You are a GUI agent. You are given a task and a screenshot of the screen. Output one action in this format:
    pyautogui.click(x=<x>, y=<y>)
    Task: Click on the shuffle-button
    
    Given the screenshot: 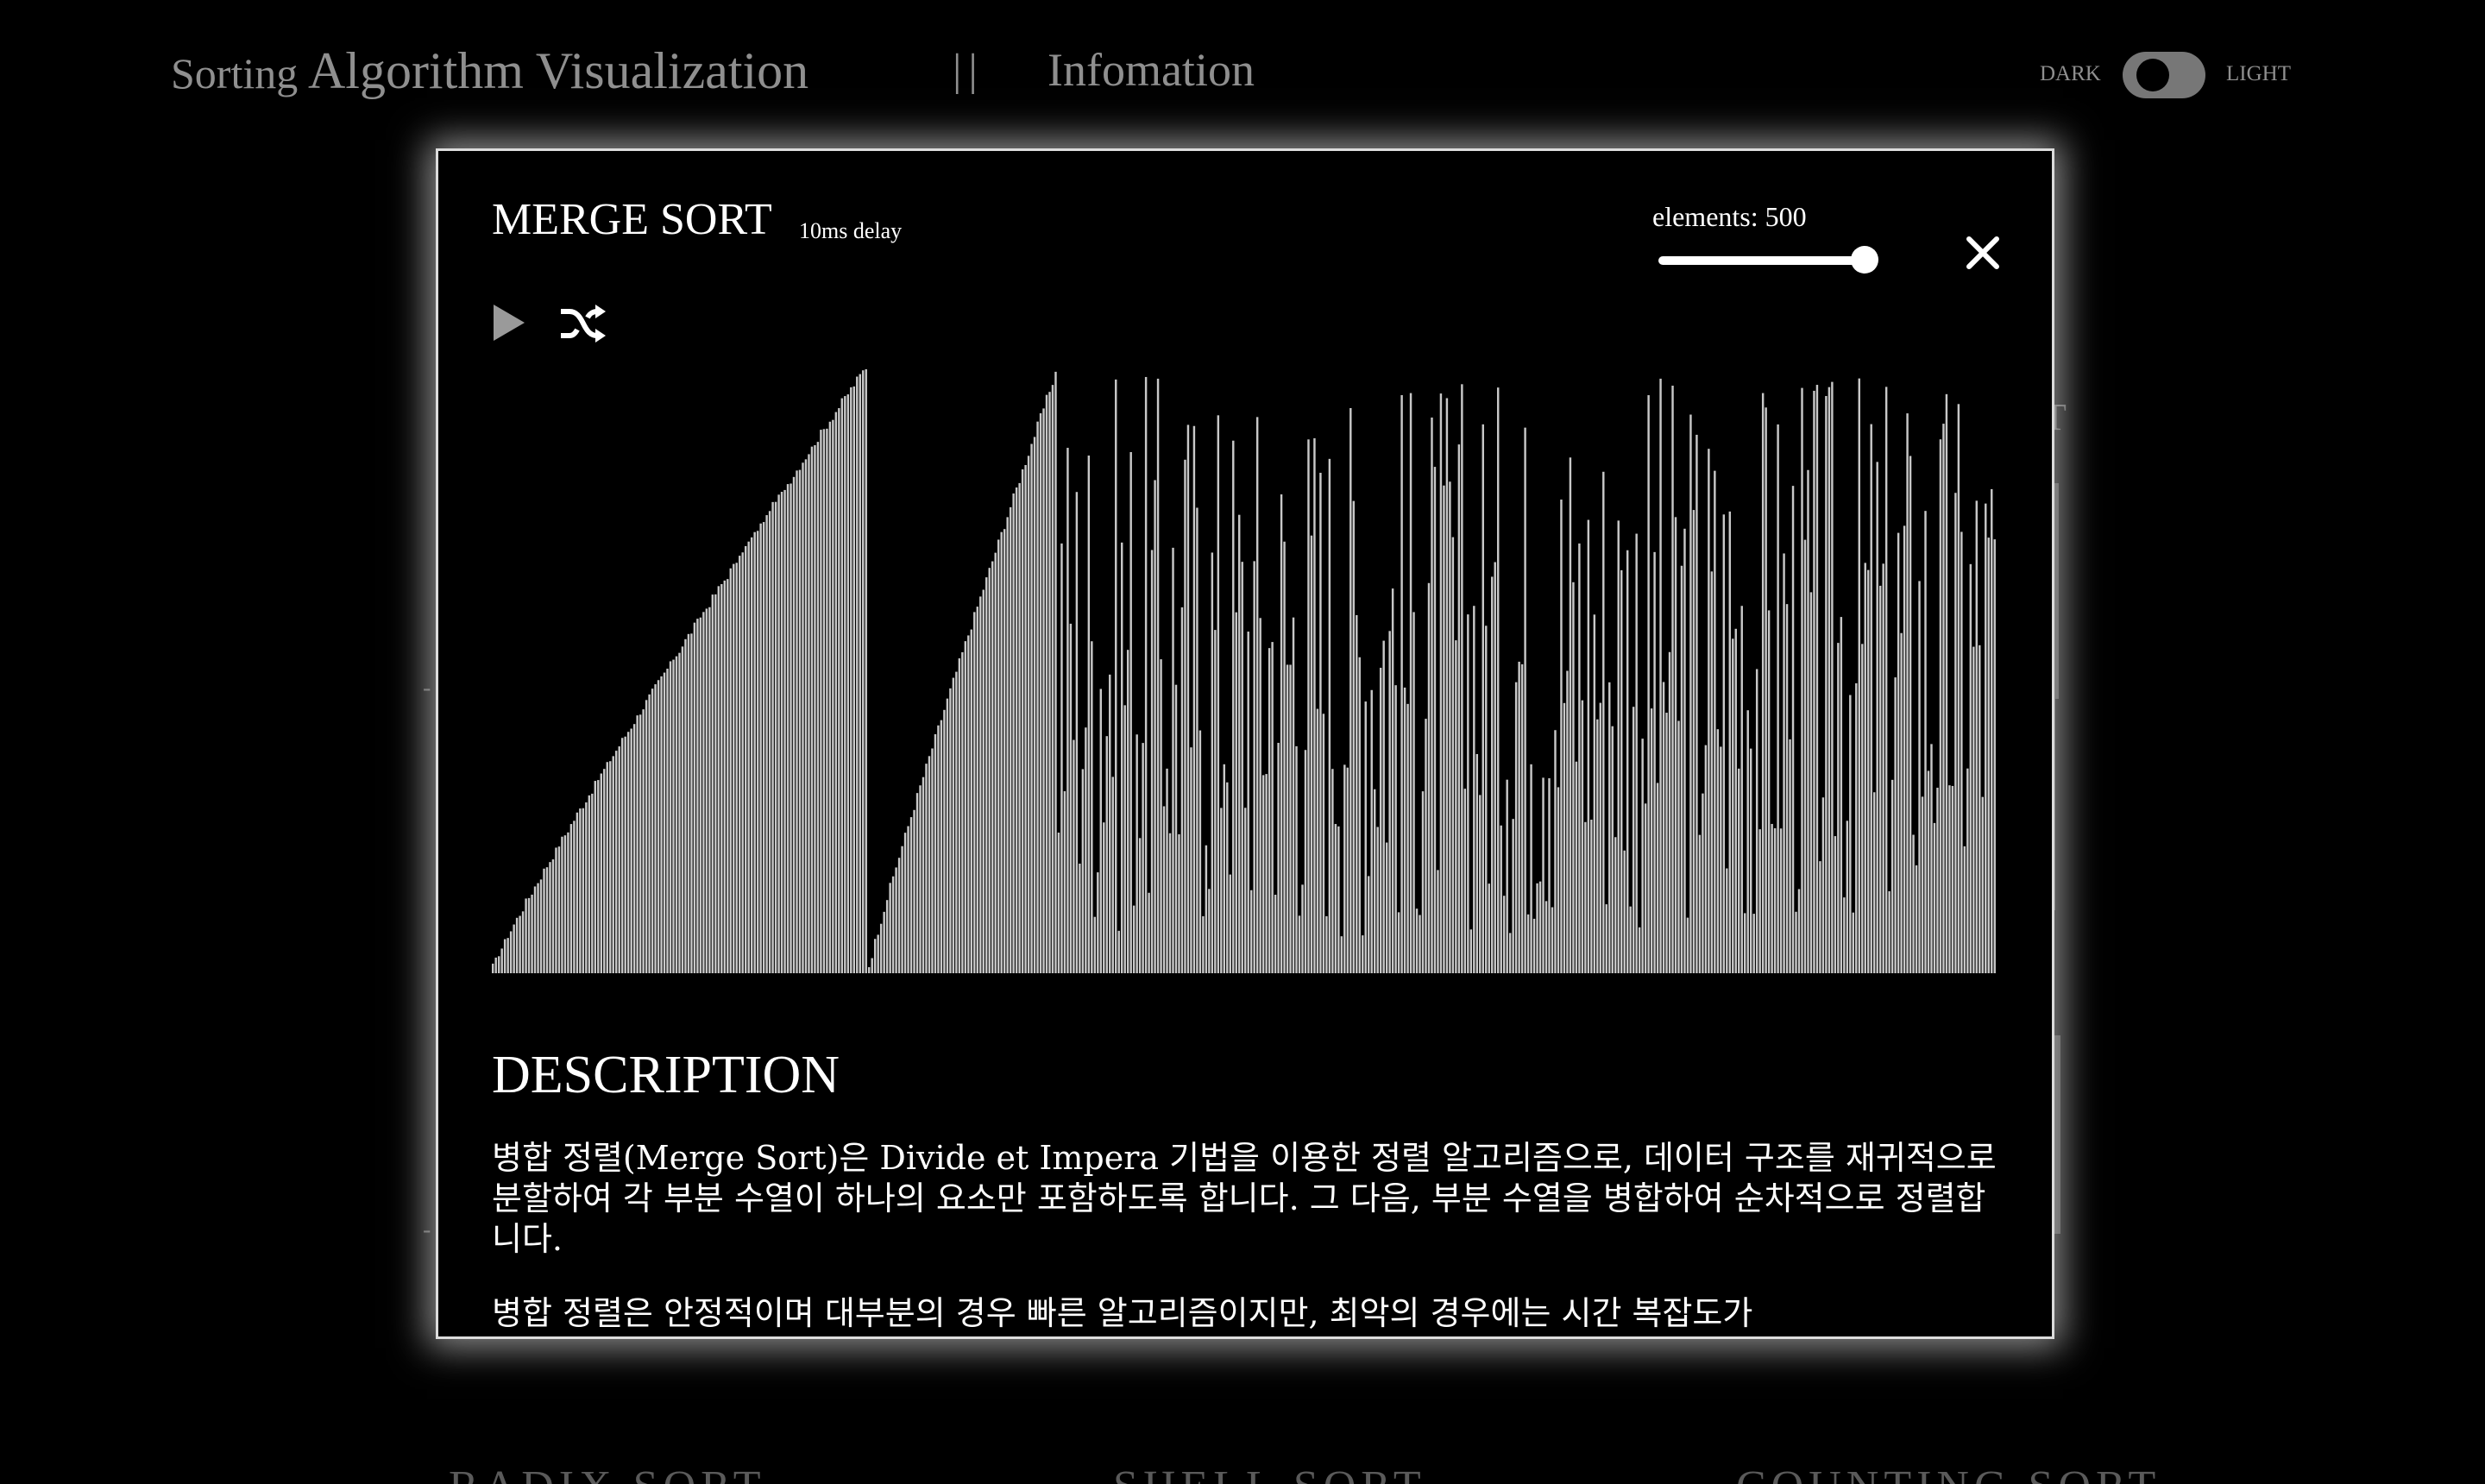 What is the action you would take?
    pyautogui.click(x=583, y=323)
    